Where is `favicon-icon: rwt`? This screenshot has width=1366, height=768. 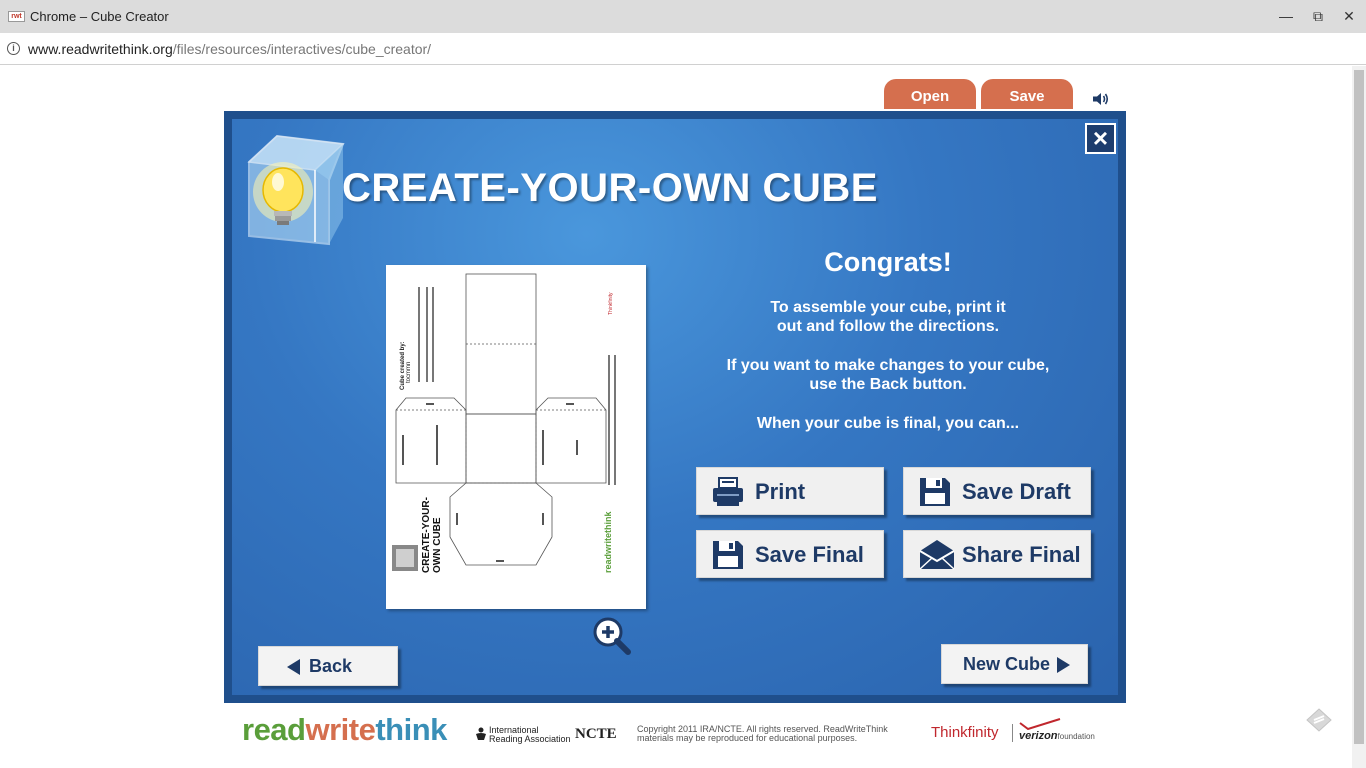
favicon-icon: rwt is located at coordinates (16, 16).